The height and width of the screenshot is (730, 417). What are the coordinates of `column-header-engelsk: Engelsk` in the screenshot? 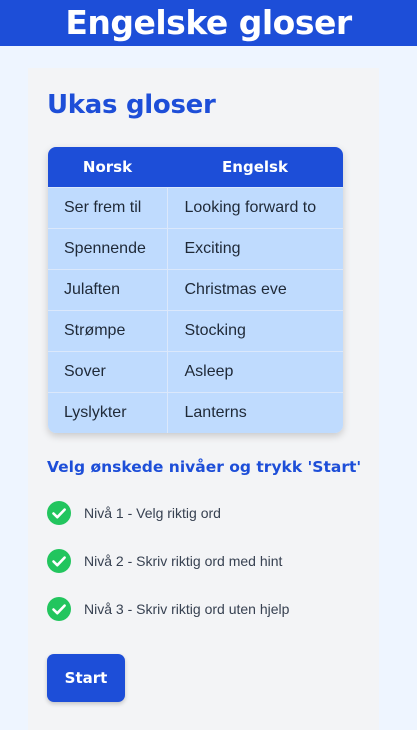 It's located at (255, 167).